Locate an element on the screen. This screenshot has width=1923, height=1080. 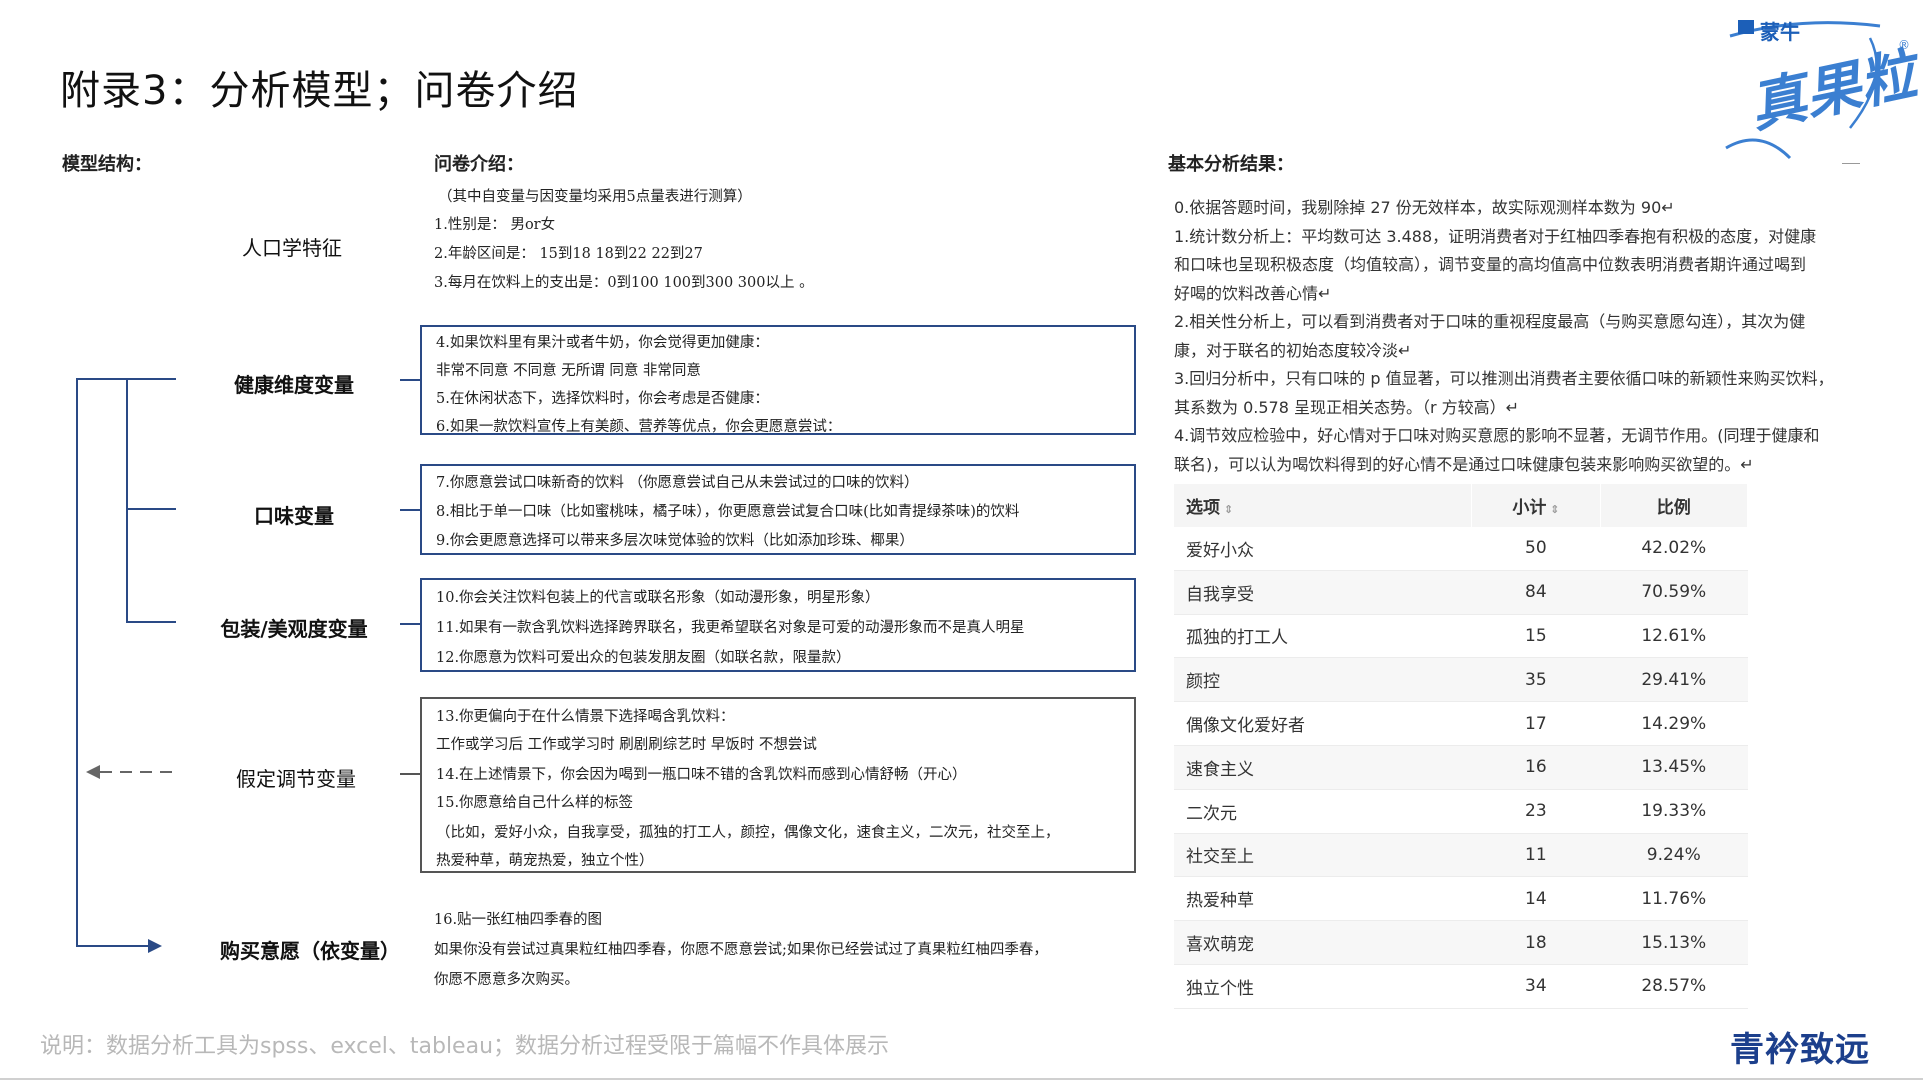
question-10: 10.你会关注饮料包装上的代言或联名形象（如动漫形象，明星形象） is located at coordinates (658, 598).